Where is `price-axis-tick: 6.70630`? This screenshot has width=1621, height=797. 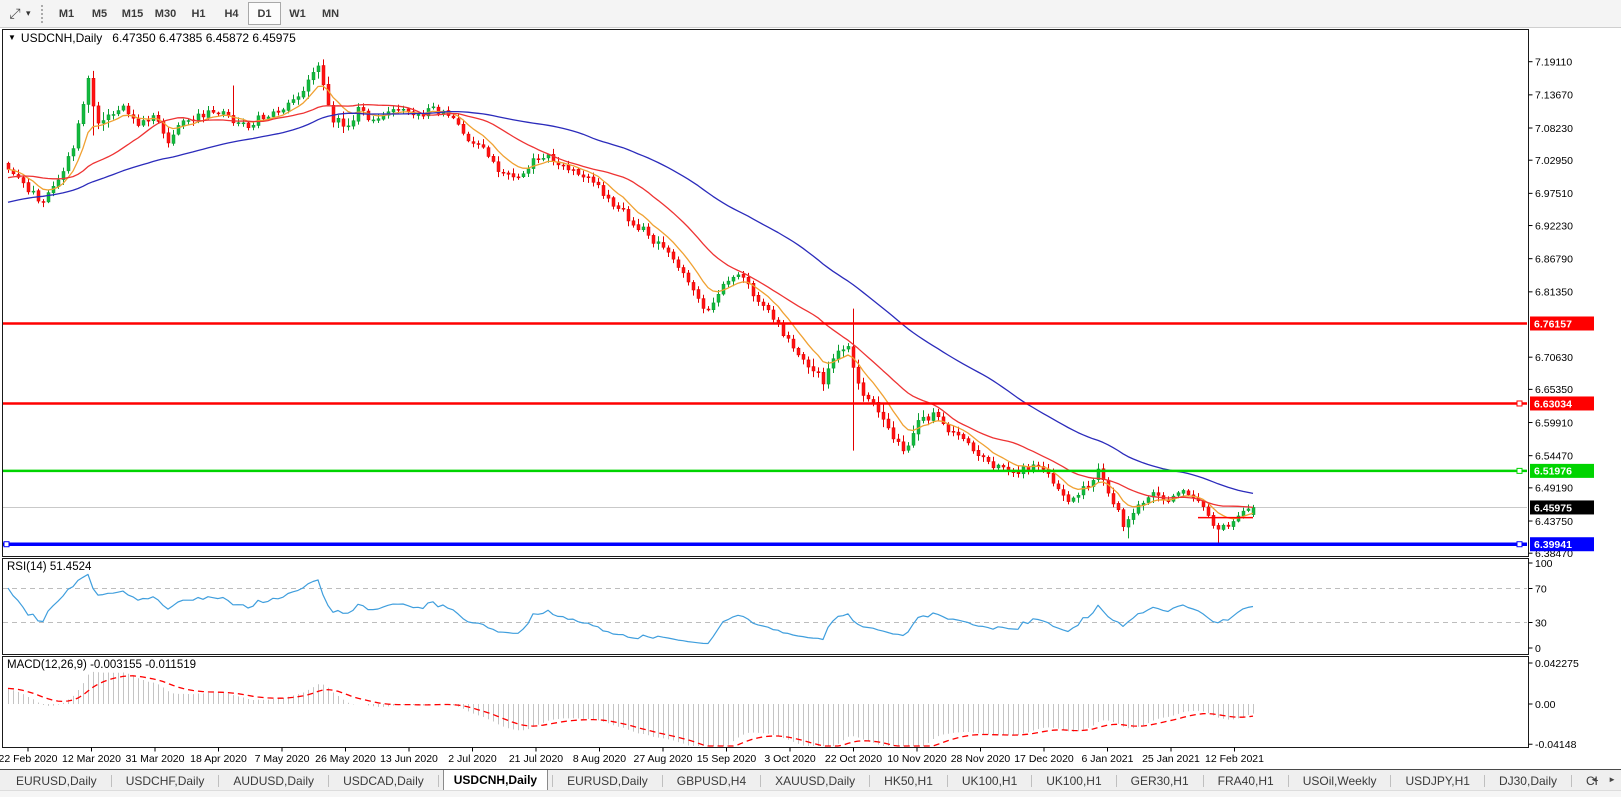
price-axis-tick: 6.70630 is located at coordinates (1554, 358).